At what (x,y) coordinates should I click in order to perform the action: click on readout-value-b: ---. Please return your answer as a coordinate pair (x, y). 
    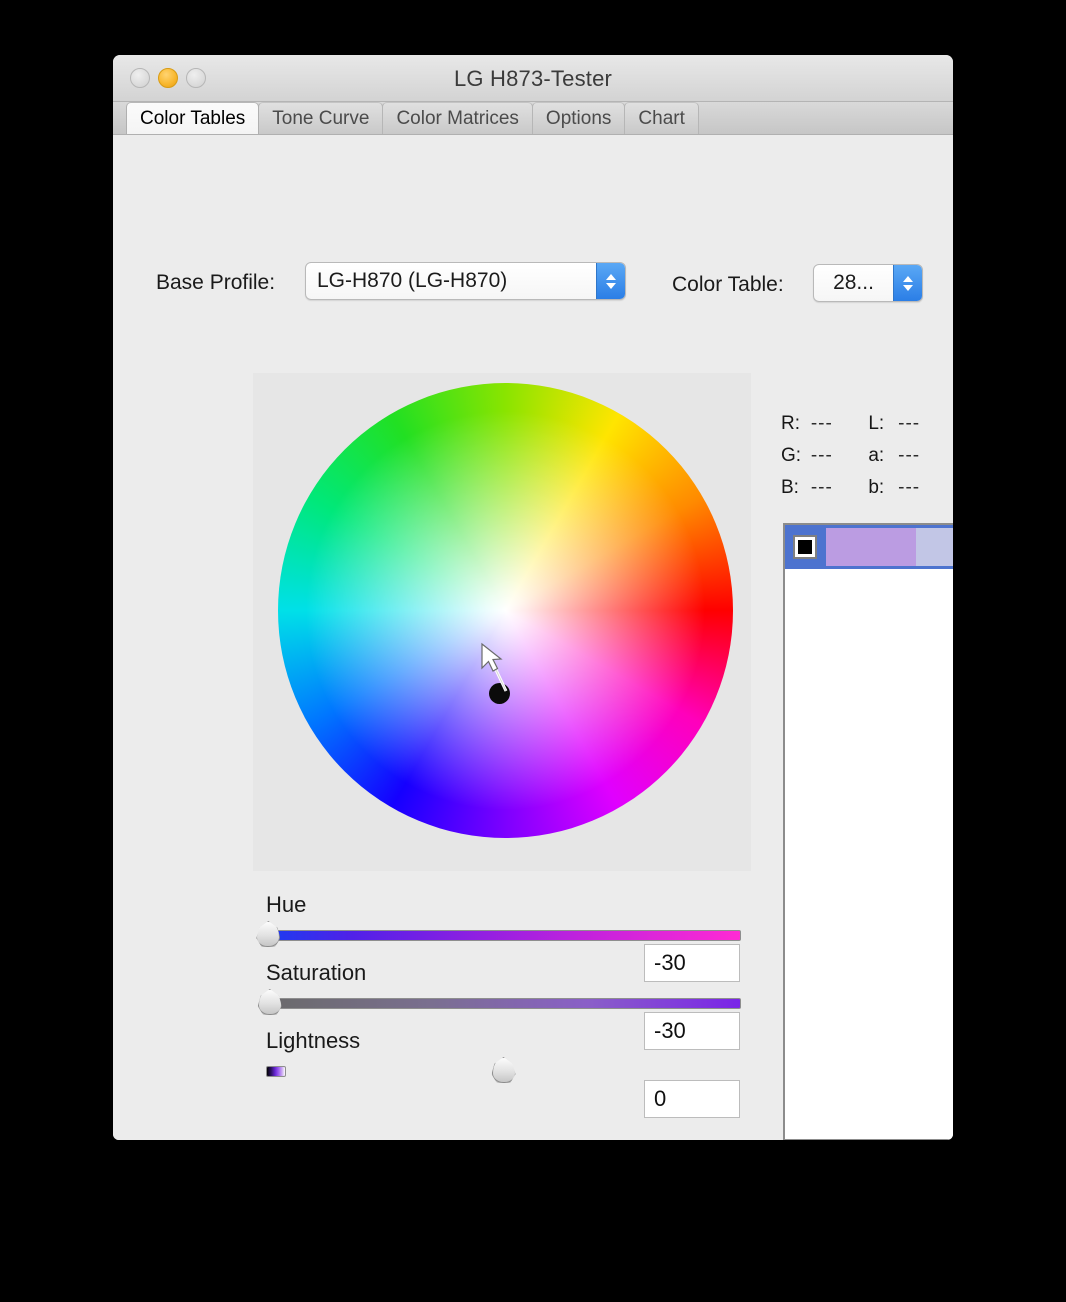
    Looking at the image, I should click on (821, 487).